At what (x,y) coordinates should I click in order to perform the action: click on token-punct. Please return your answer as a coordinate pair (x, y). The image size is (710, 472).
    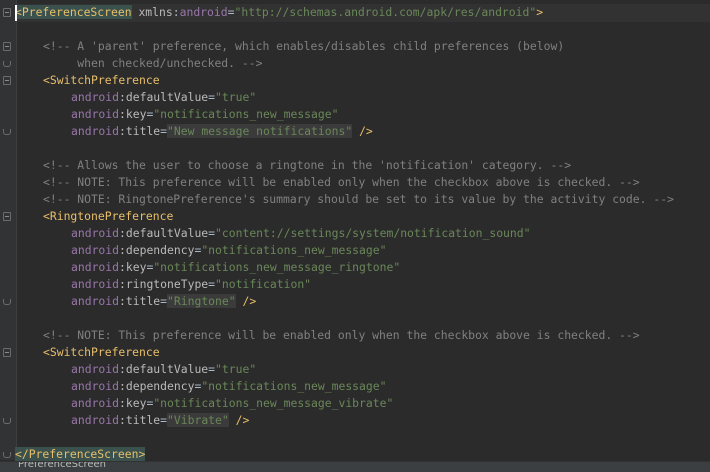
    Looking at the image, I should click on (232, 420).